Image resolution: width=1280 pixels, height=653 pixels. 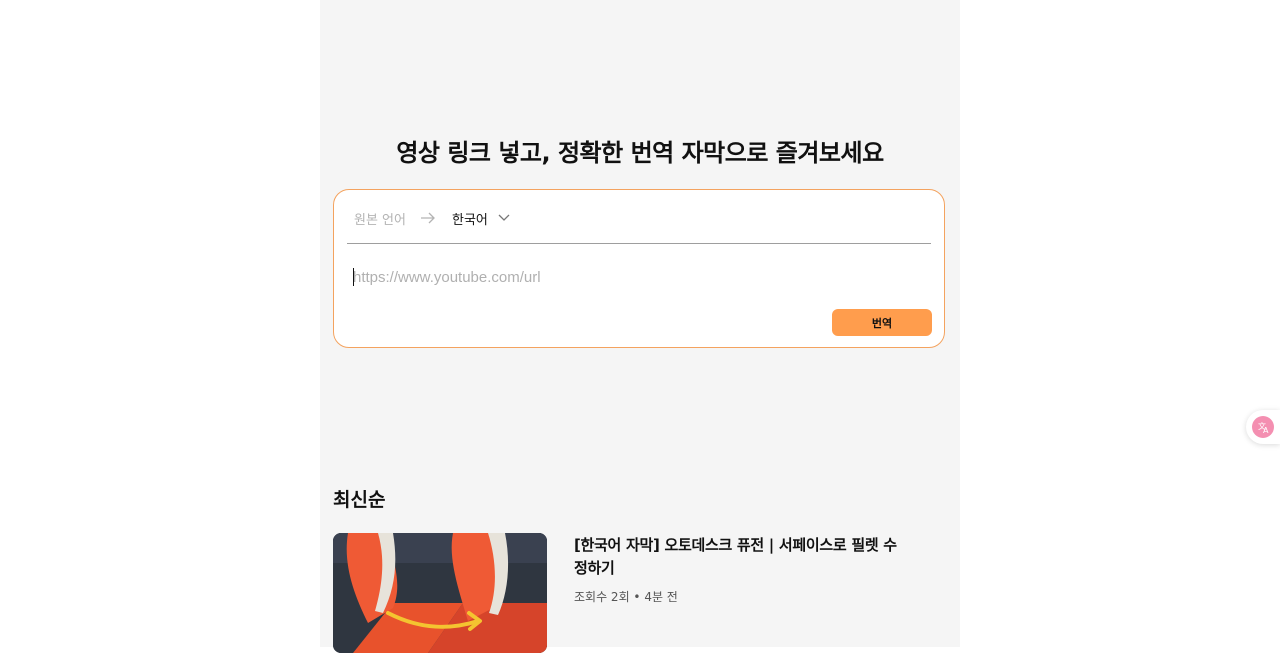 What do you see at coordinates (359, 500) in the screenshot?
I see `section-title-latest: 최신순` at bounding box center [359, 500].